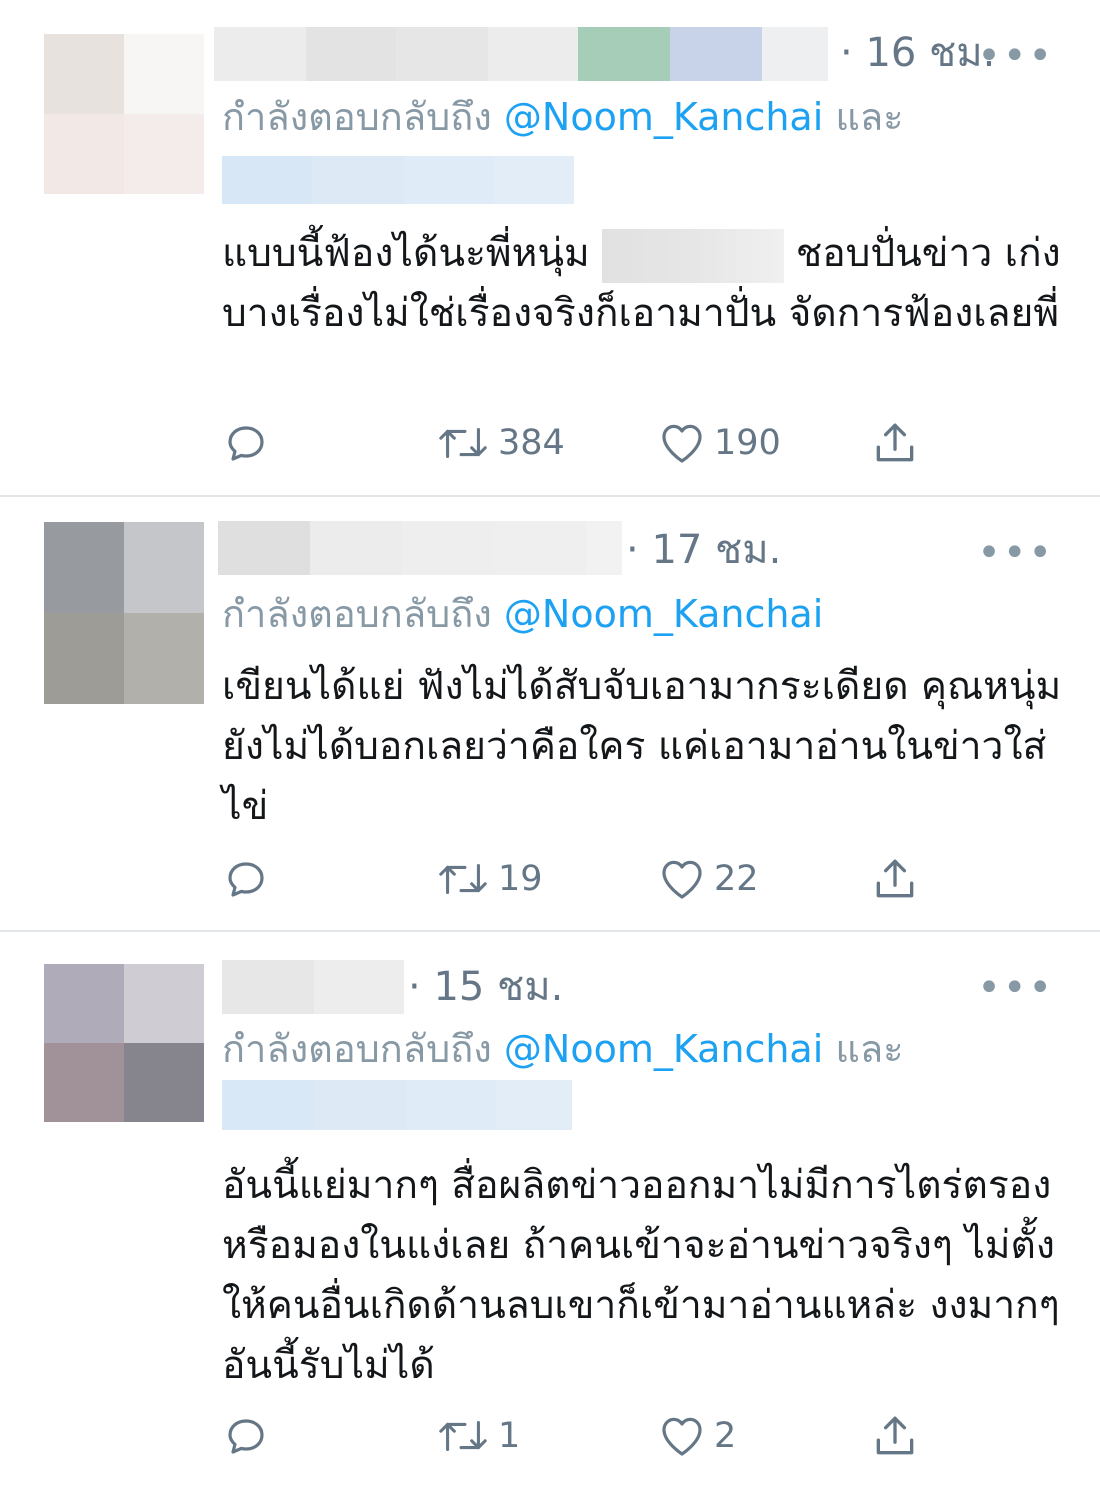  I want to click on timestamp: · 15 ชม., so click(485, 987).